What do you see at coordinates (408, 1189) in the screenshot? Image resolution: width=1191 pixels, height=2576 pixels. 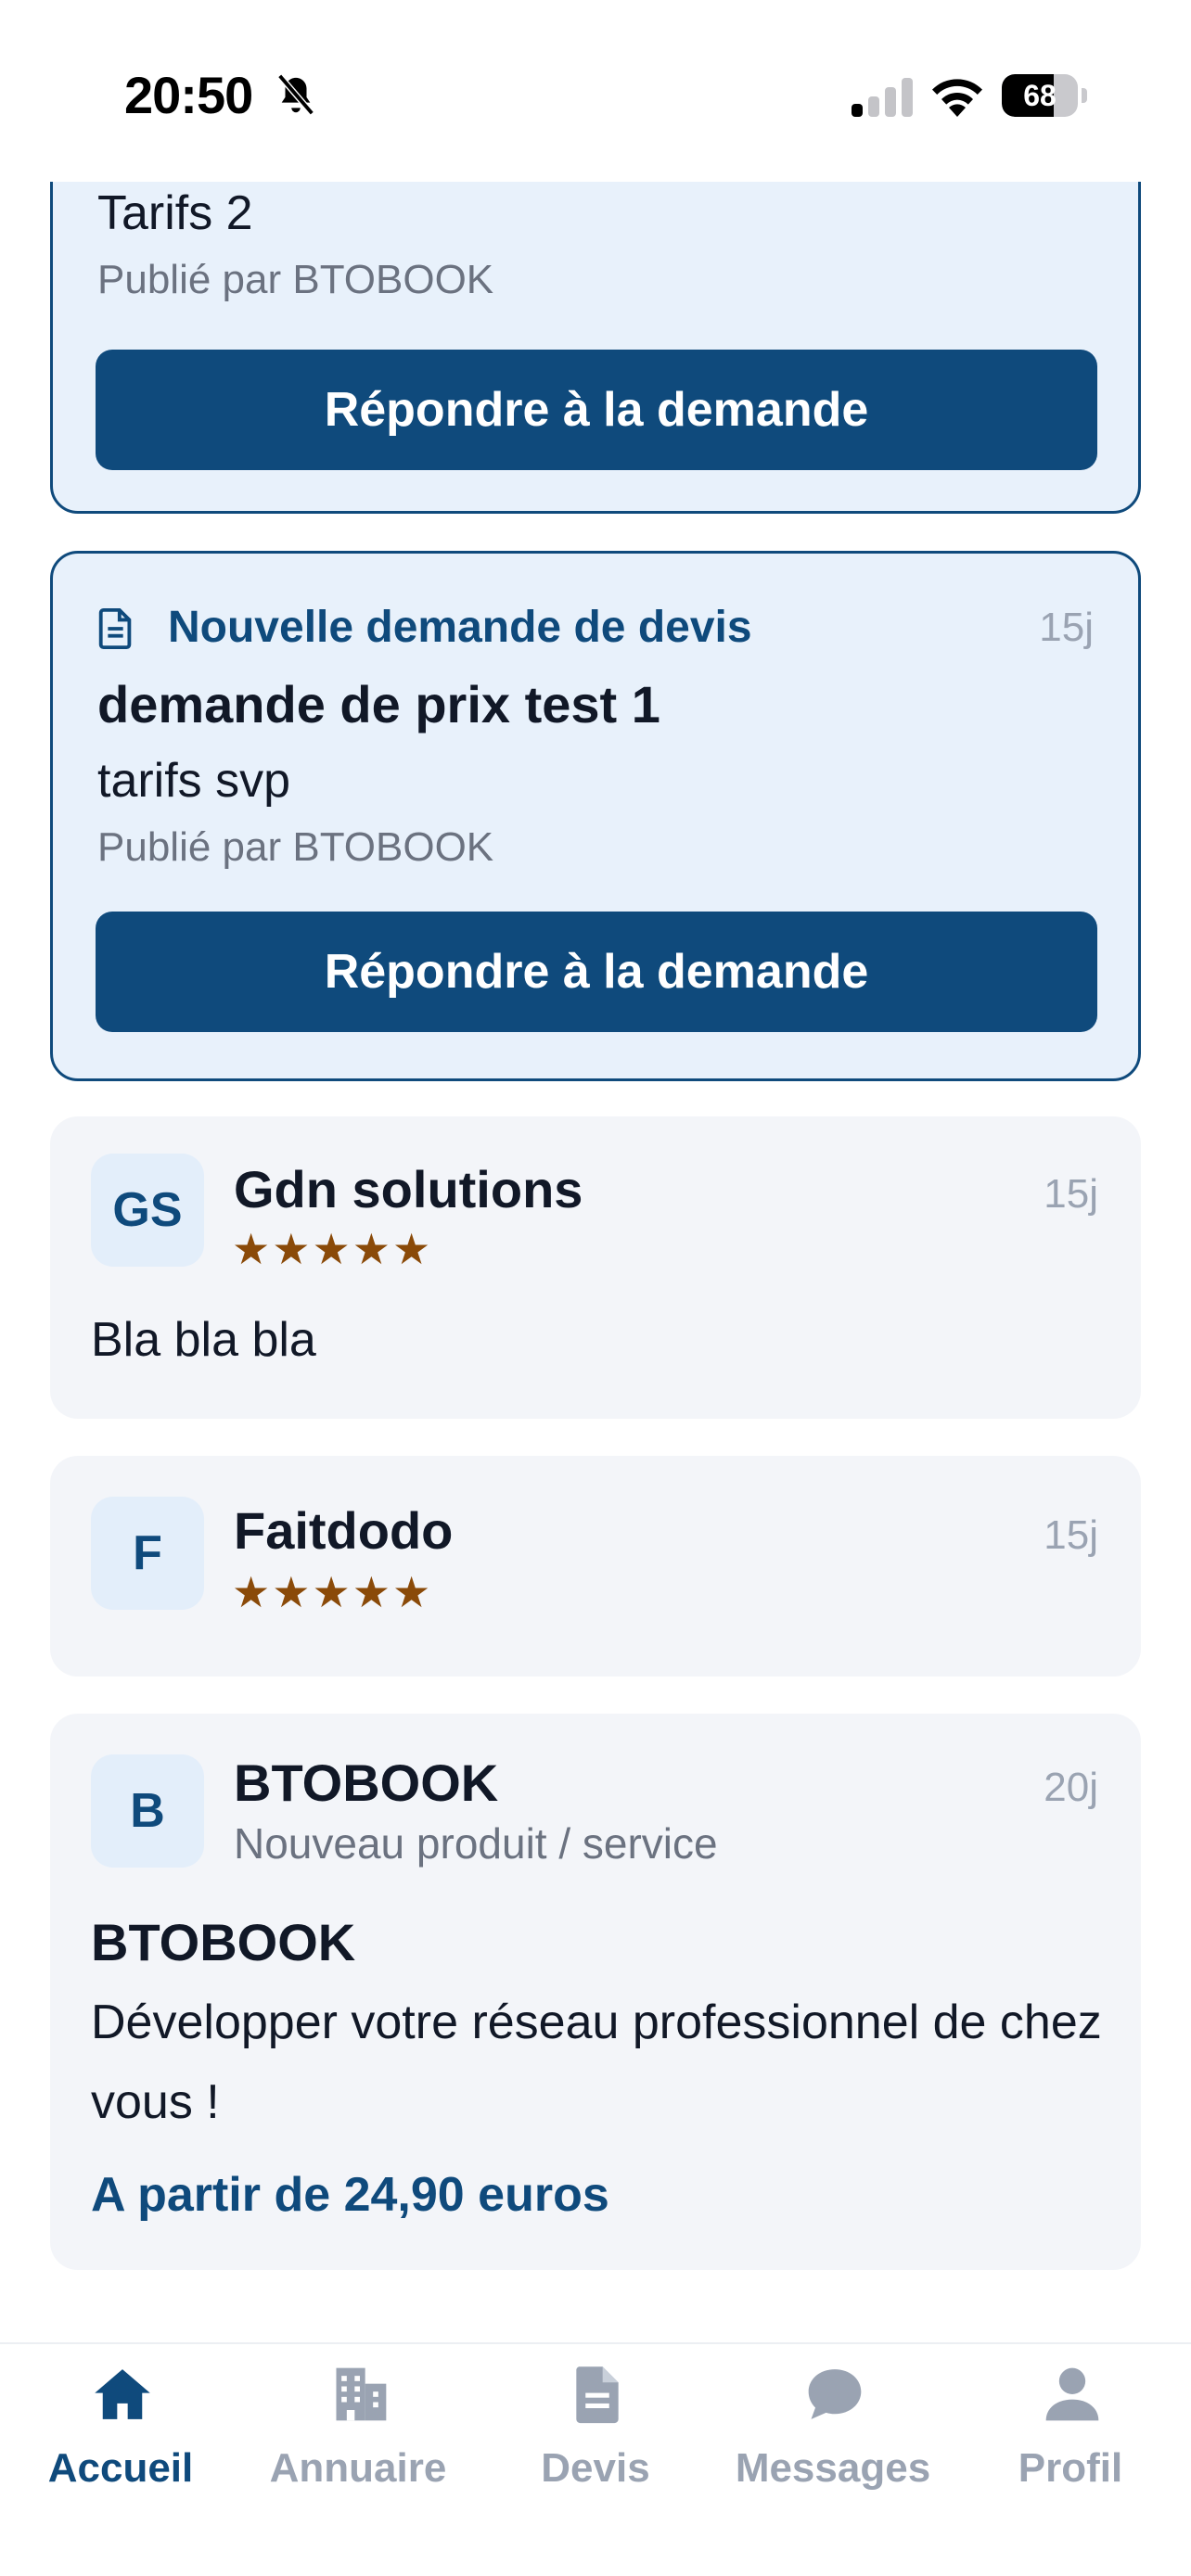 I see `reviewer-name: Gdn solutions` at bounding box center [408, 1189].